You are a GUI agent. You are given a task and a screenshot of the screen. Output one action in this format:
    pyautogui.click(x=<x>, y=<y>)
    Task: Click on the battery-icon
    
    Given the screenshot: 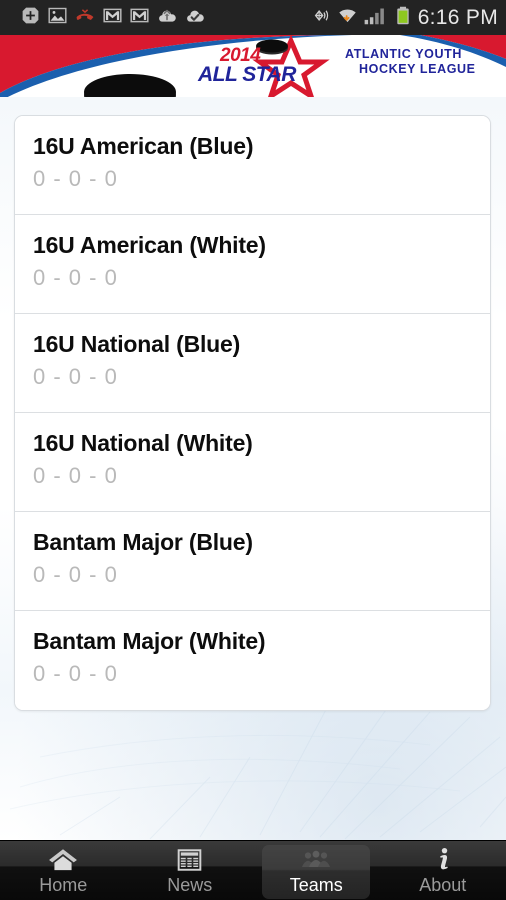 What is the action you would take?
    pyautogui.click(x=403, y=18)
    